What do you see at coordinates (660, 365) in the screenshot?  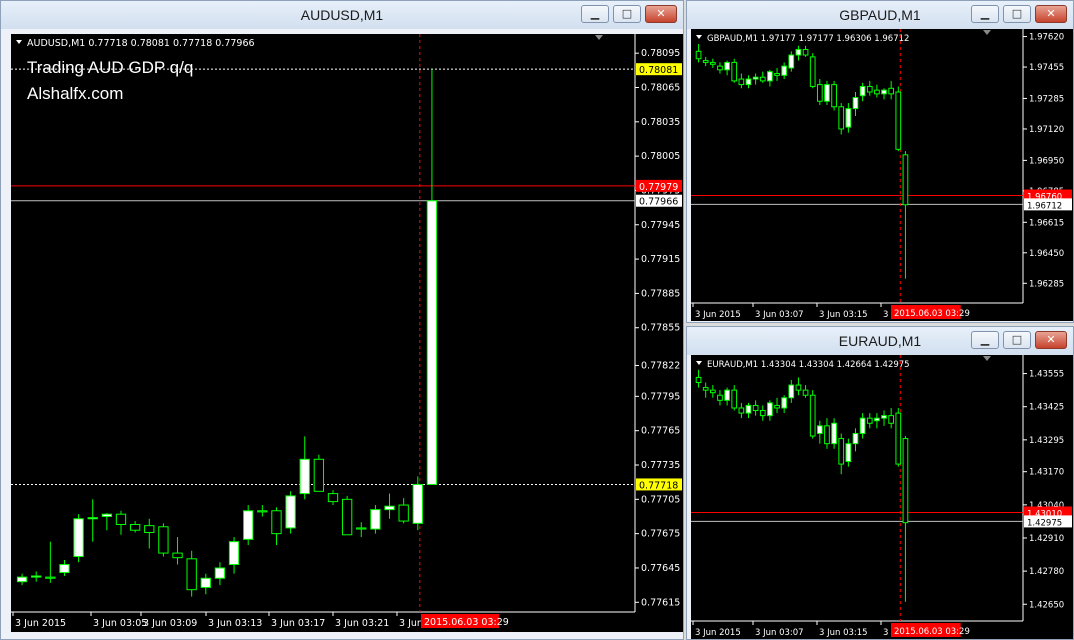 I see `price-tick-label: 0.77822` at bounding box center [660, 365].